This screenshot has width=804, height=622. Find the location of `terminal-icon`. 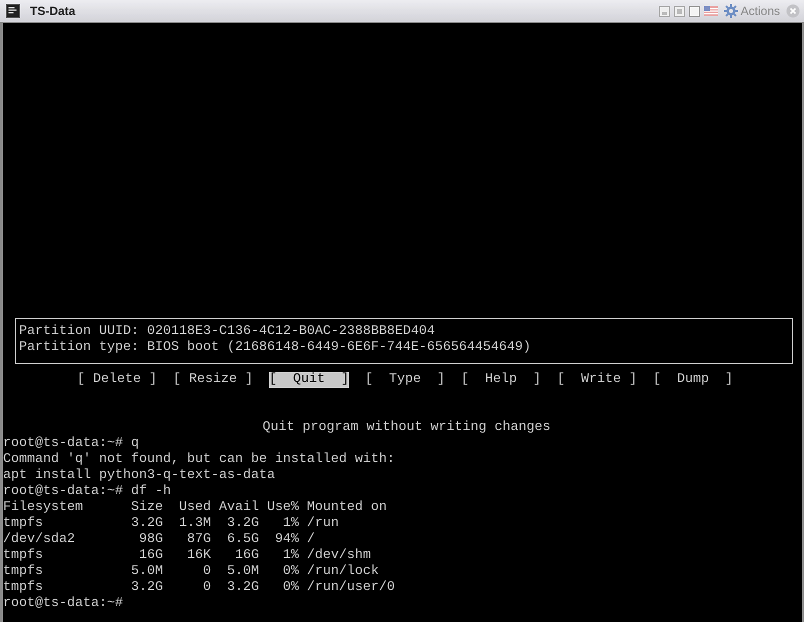

terminal-icon is located at coordinates (13, 11).